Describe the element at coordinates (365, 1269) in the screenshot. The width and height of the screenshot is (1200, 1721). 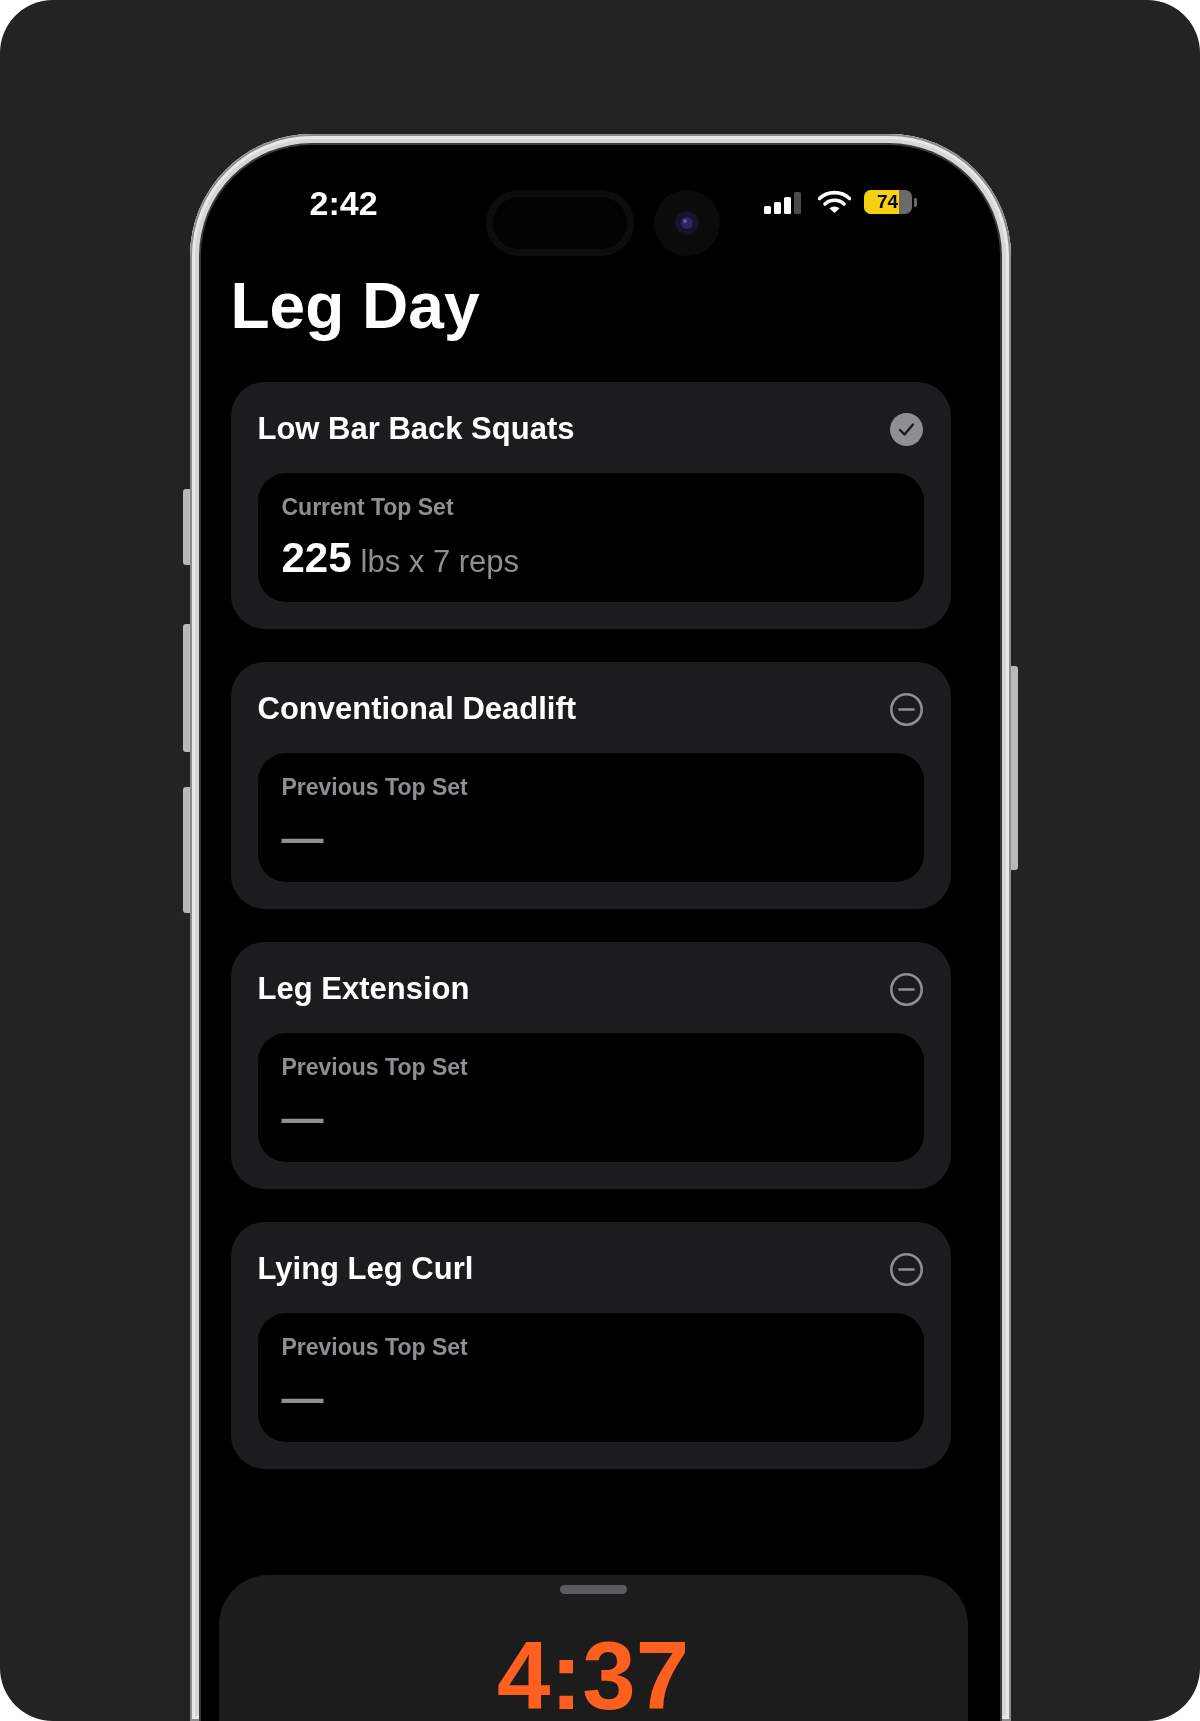
I see `exercise-name: Lying Leg Curl` at that location.